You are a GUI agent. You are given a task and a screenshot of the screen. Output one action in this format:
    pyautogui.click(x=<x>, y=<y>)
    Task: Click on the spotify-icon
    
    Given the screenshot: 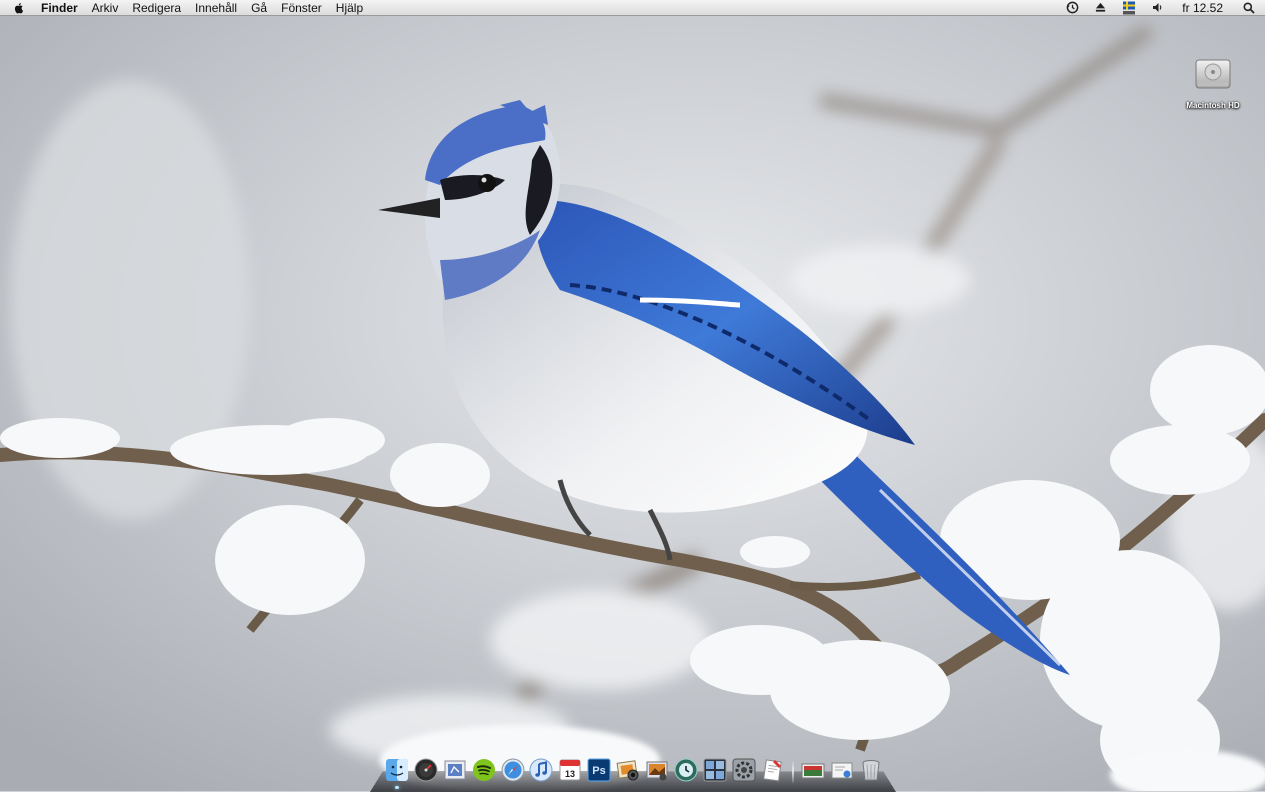 What is the action you would take?
    pyautogui.click(x=483, y=770)
    